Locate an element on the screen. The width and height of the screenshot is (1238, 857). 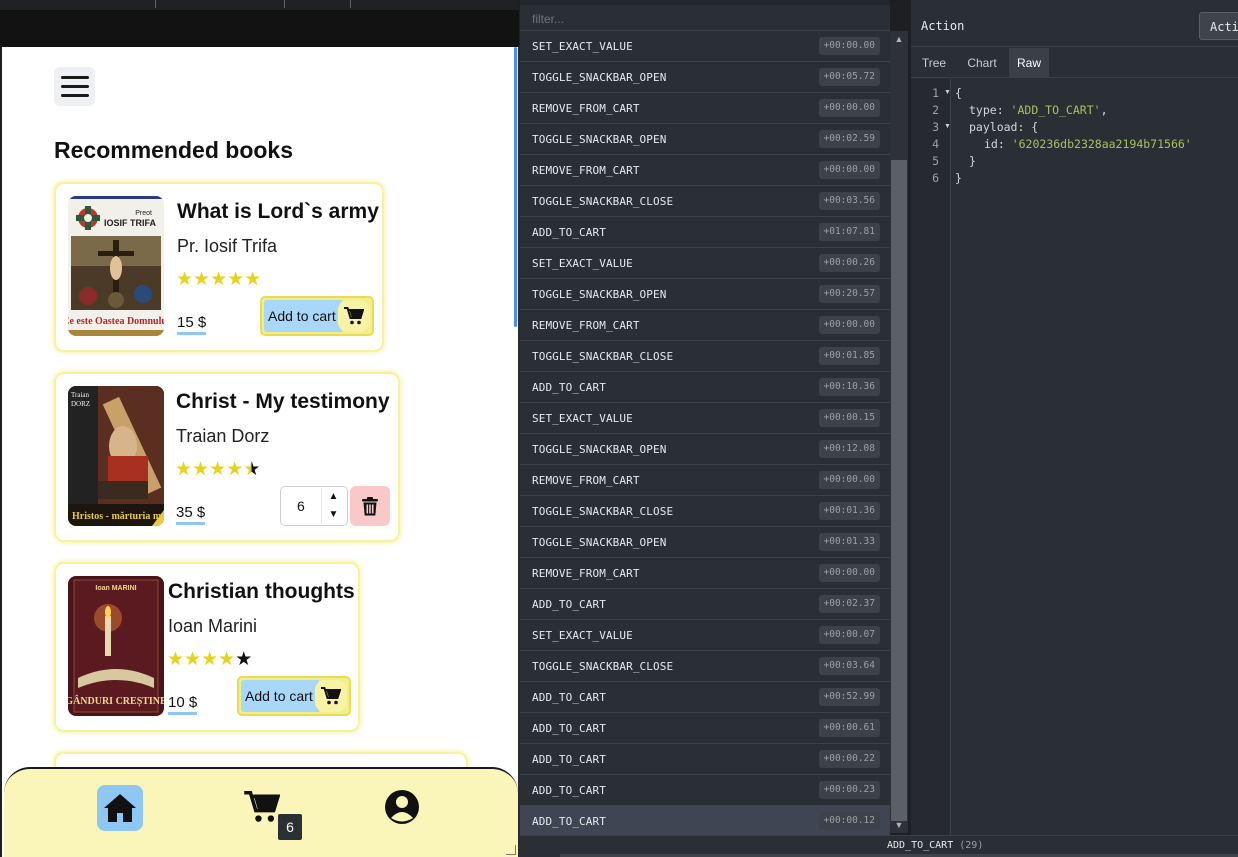
quantity-arrows: ▲ ▼ is located at coordinates (333, 506).